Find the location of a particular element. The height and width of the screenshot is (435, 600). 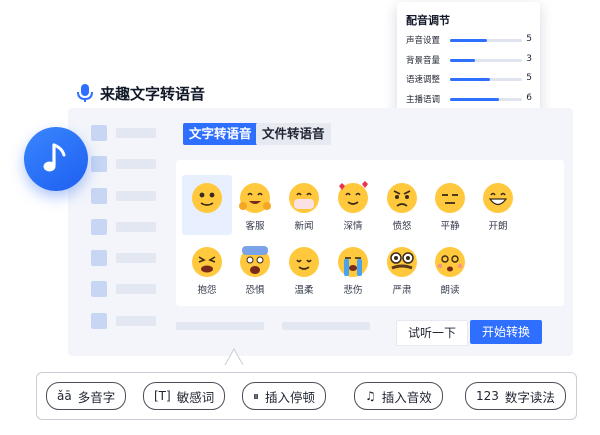

emotion-option: 开朗 is located at coordinates (498, 206).